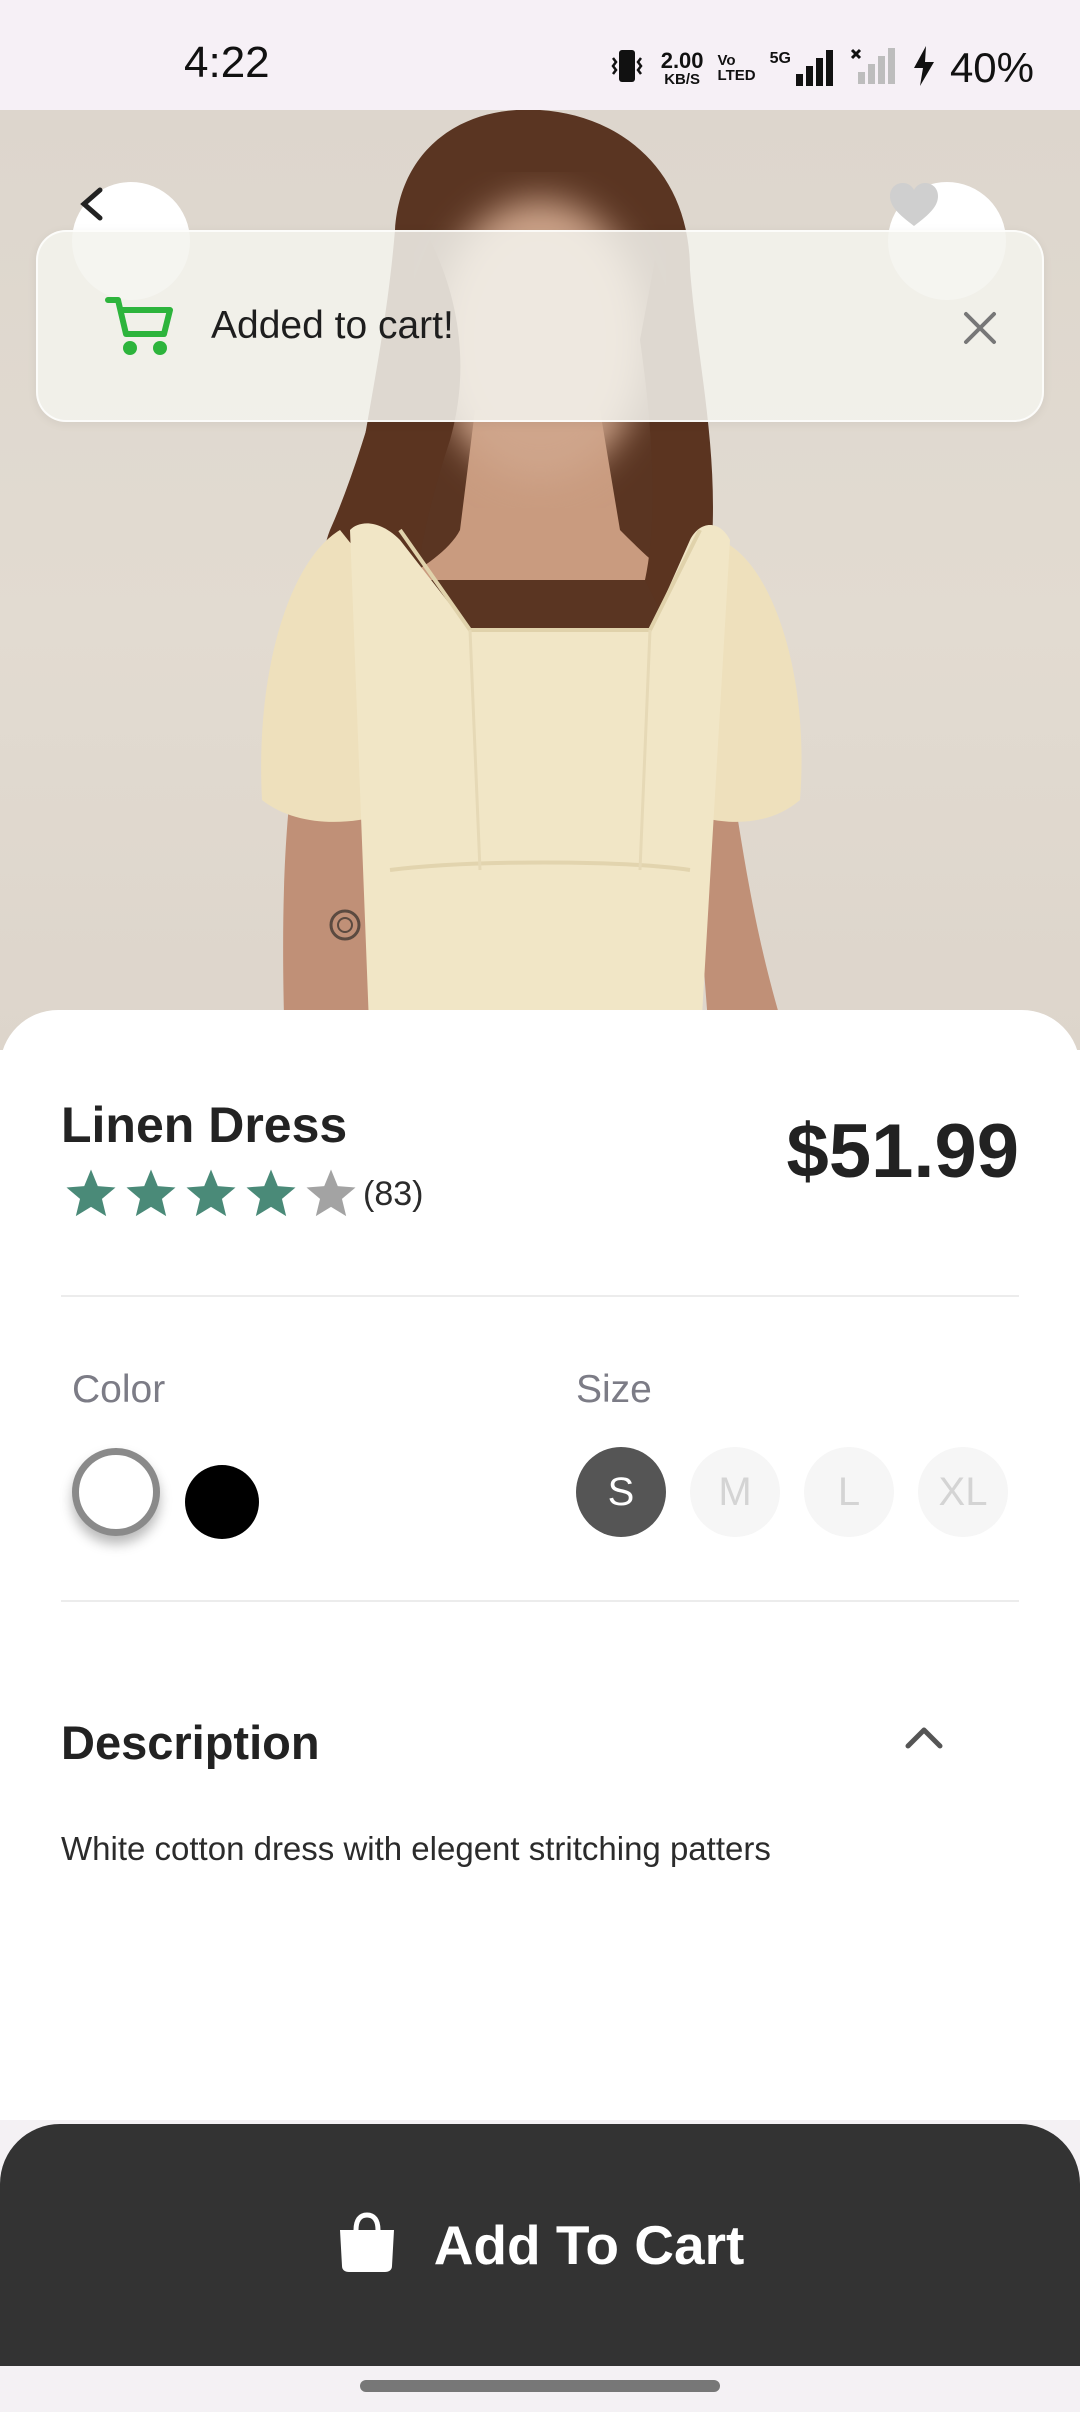  What do you see at coordinates (222, 1502) in the screenshot?
I see `color-swatch-black` at bounding box center [222, 1502].